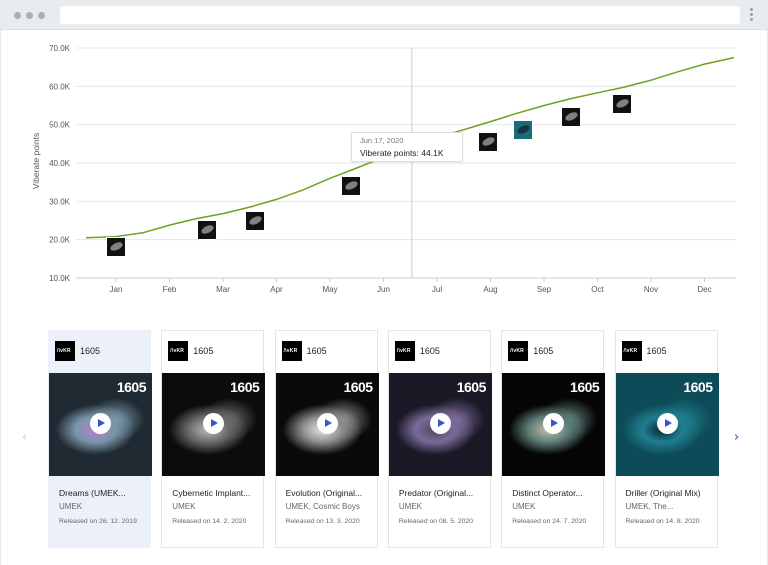  I want to click on x-tick-label: Jan, so click(116, 289).